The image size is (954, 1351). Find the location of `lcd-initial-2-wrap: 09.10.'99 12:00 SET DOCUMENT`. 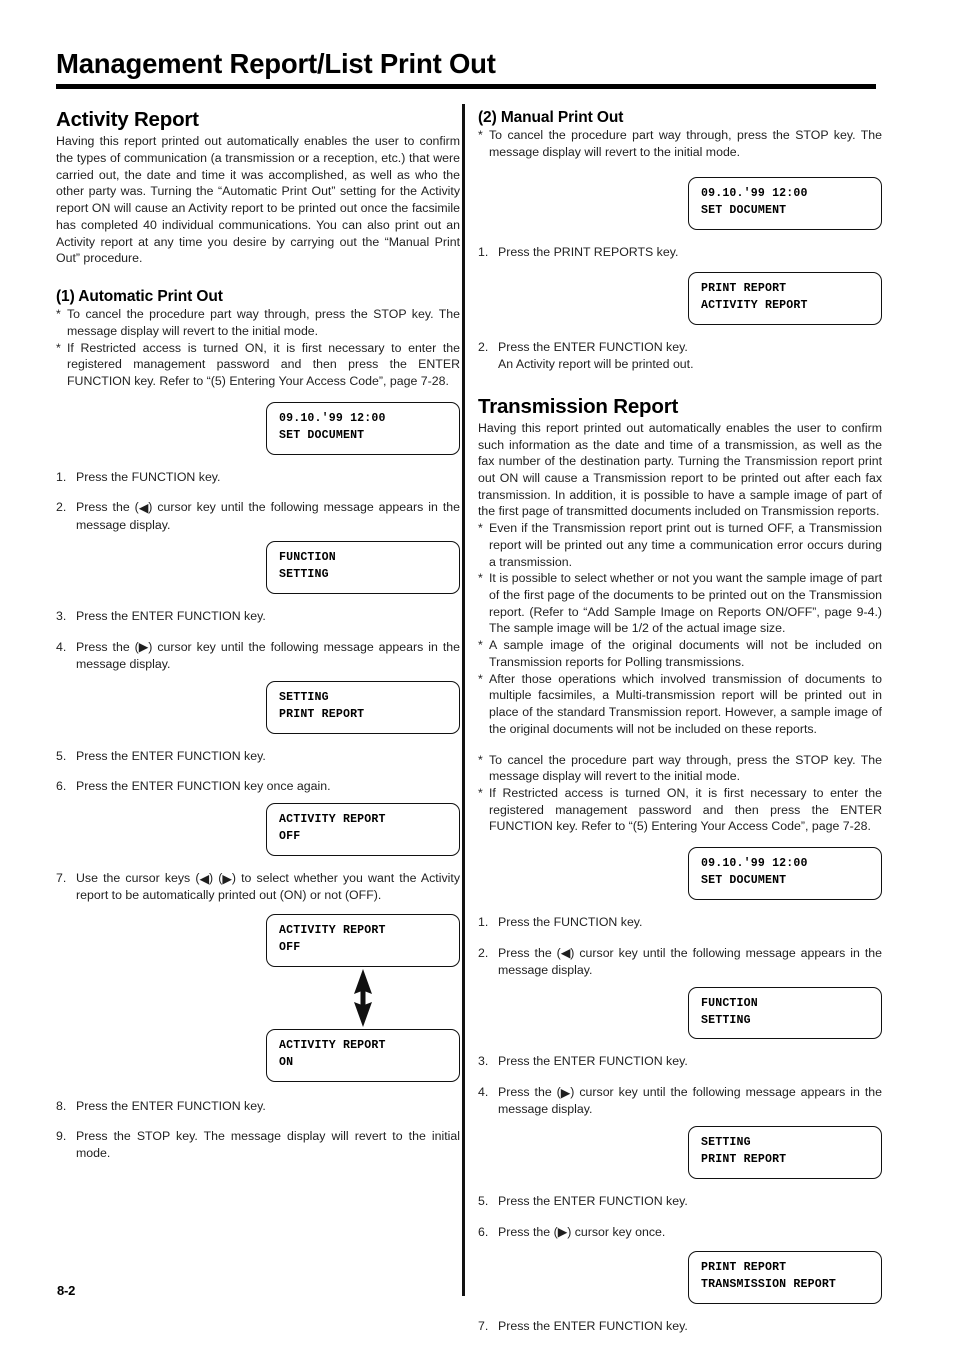

lcd-initial-2-wrap: 09.10.'99 12:00 SET DOCUMENT is located at coordinates (680, 873).